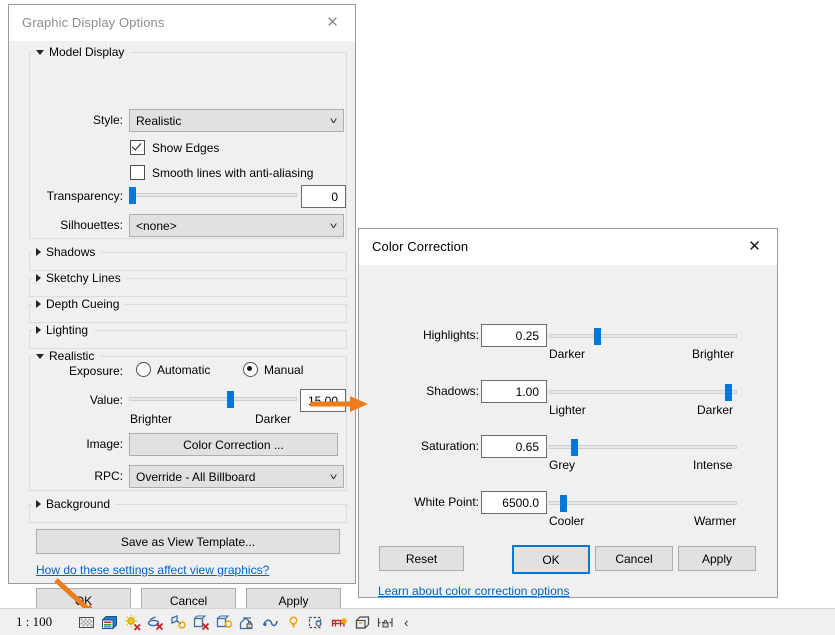  Describe the element at coordinates (643, 447) in the screenshot. I see `saturation-slider` at that location.